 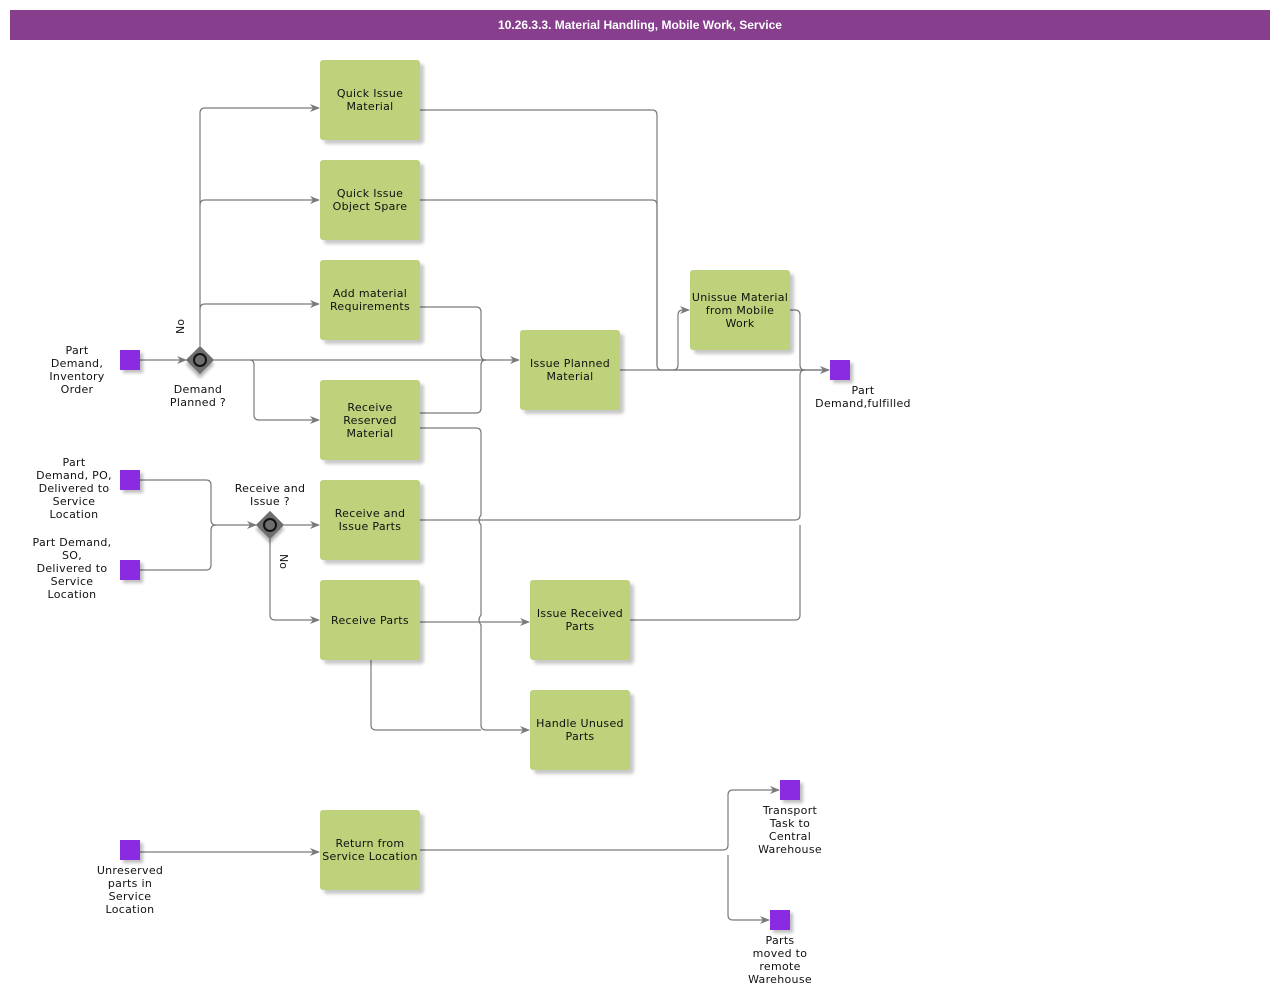 I want to click on task-return-from-service-location: Return from Service Location, so click(x=370, y=850).